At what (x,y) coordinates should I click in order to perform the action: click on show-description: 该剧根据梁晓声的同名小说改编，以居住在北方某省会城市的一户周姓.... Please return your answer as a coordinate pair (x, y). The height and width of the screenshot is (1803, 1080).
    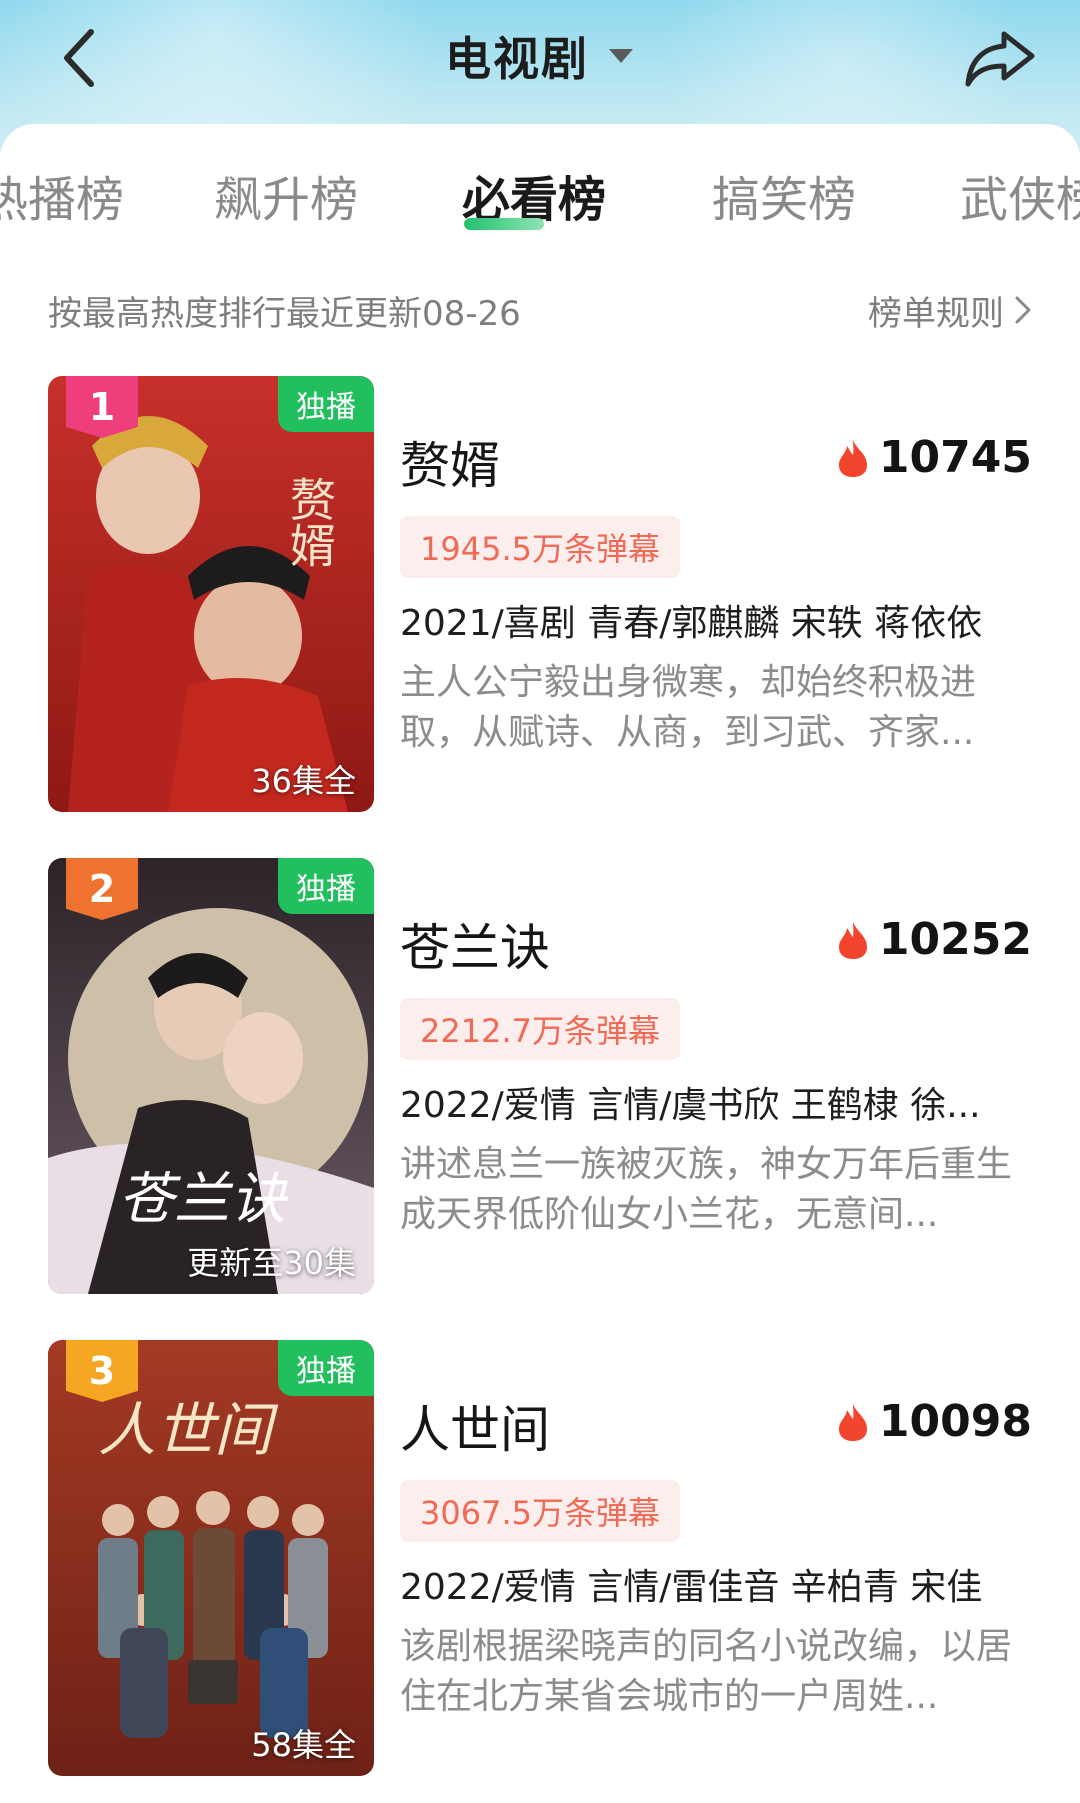
    Looking at the image, I should click on (706, 1671).